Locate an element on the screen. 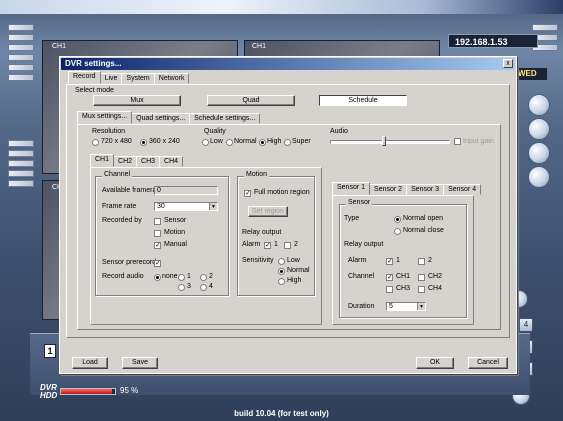  audio-title: Audio is located at coordinates (339, 131).